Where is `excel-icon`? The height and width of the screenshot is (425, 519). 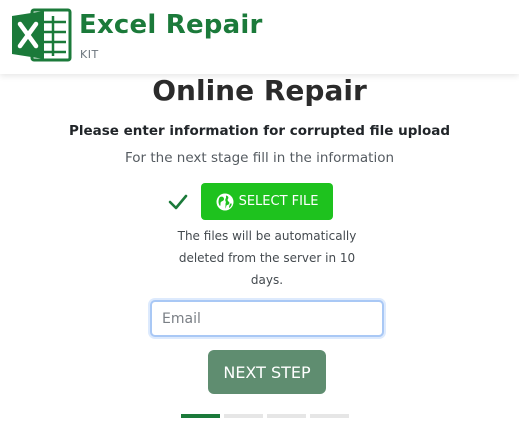 excel-icon is located at coordinates (42, 35).